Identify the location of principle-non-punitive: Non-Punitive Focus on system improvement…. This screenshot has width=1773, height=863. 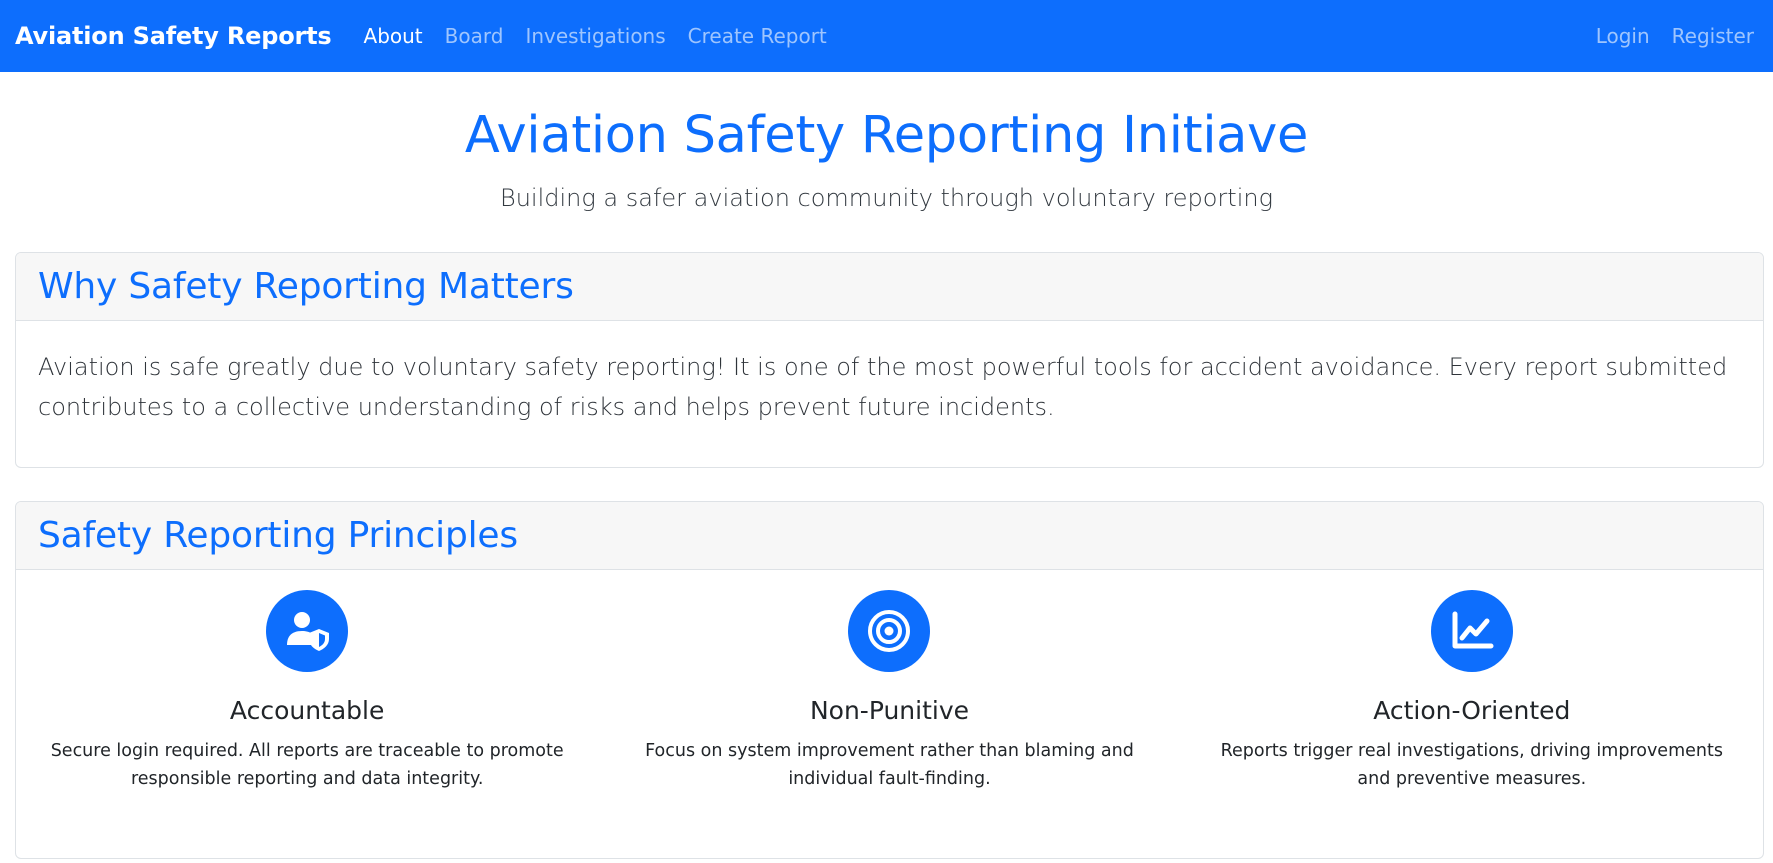
(889, 691).